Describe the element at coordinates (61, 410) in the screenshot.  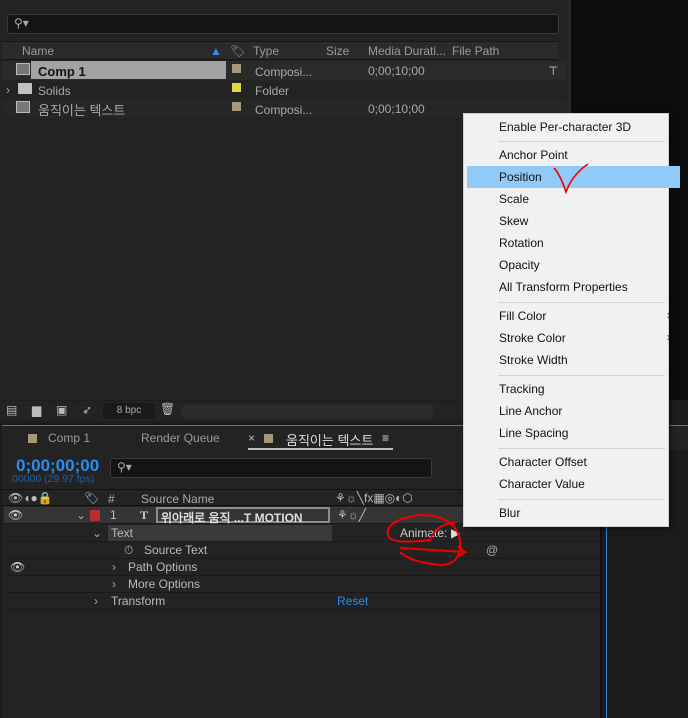
I see `new-composition-icon: ▣` at that location.